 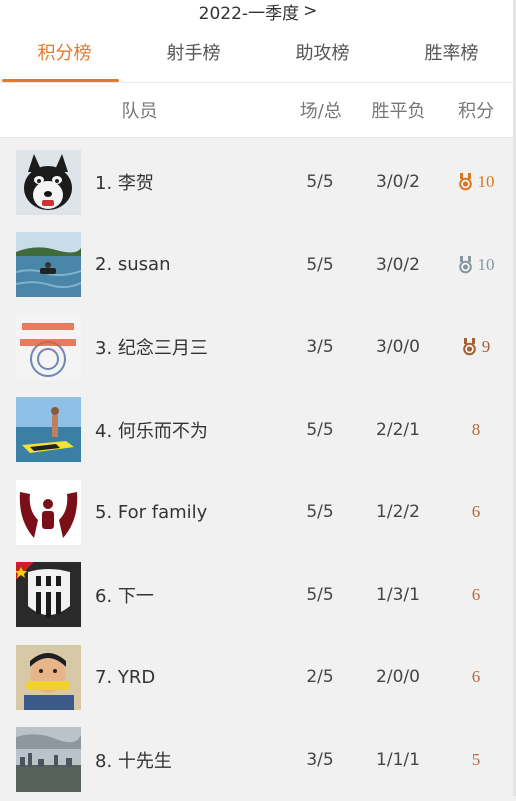 I want to click on player-wdl: 3/0/0, so click(x=398, y=347).